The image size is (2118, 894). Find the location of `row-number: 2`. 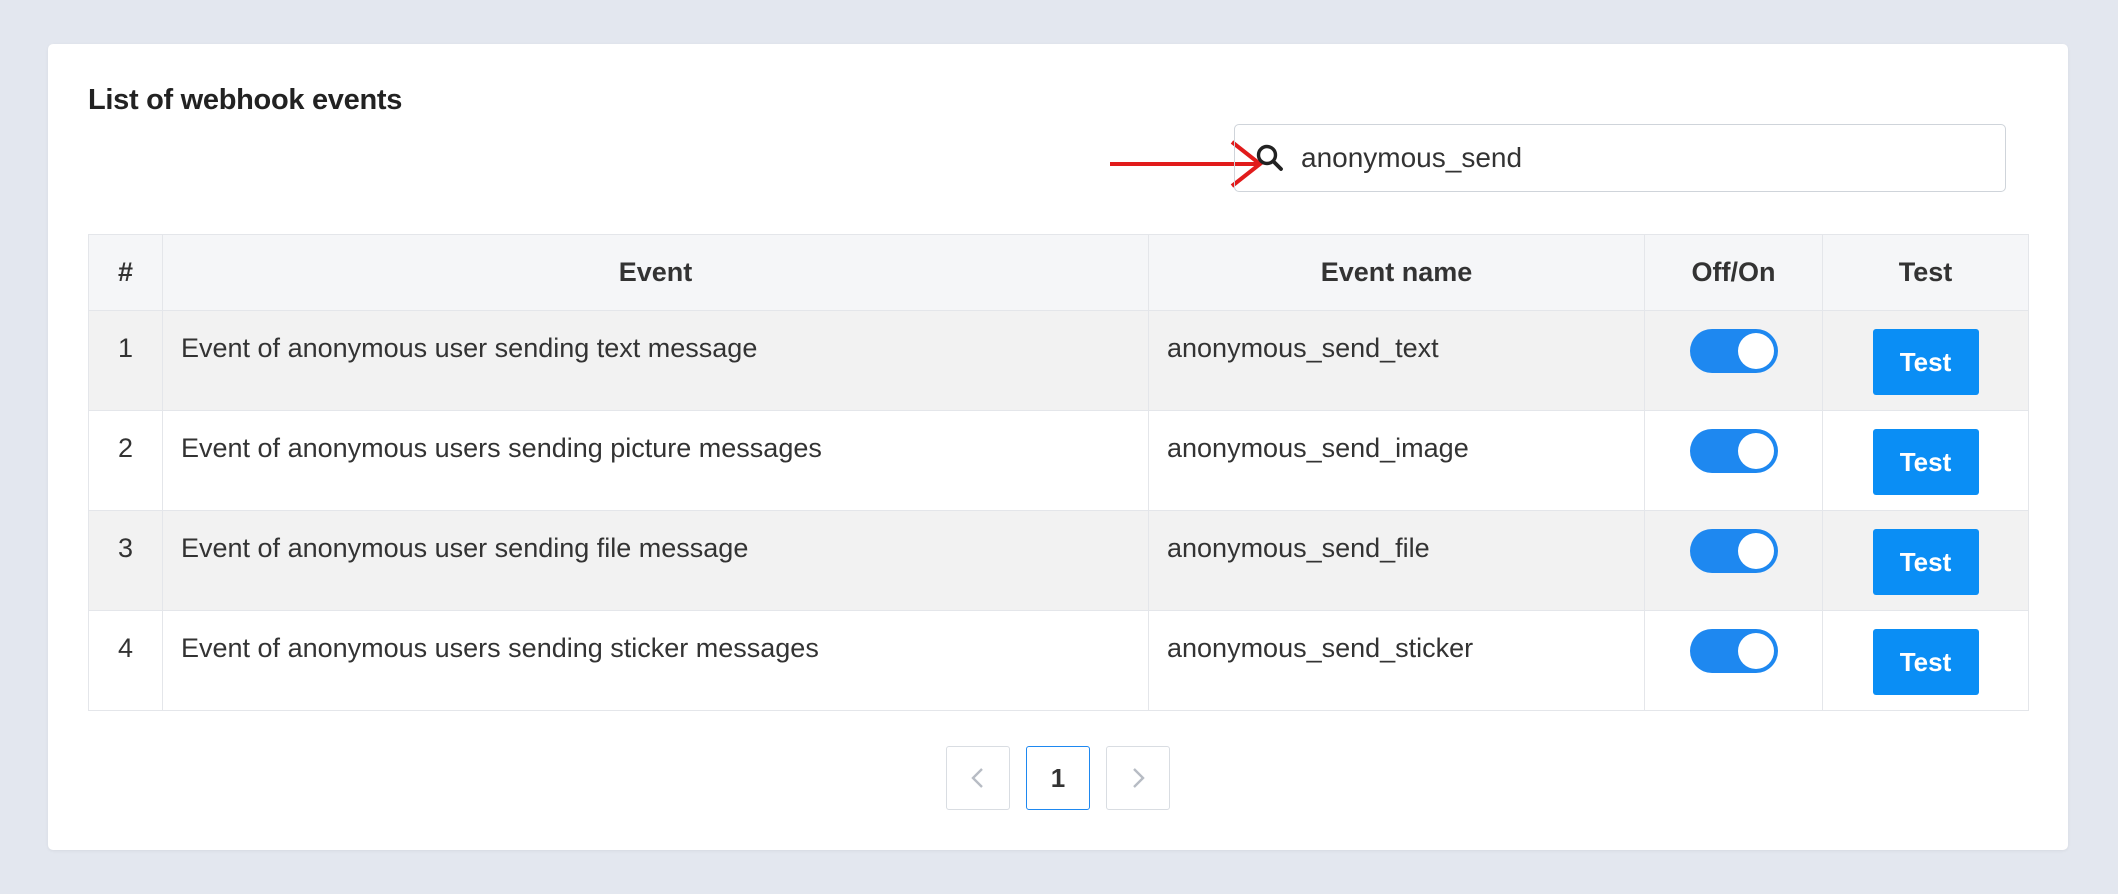

row-number: 2 is located at coordinates (125, 460).